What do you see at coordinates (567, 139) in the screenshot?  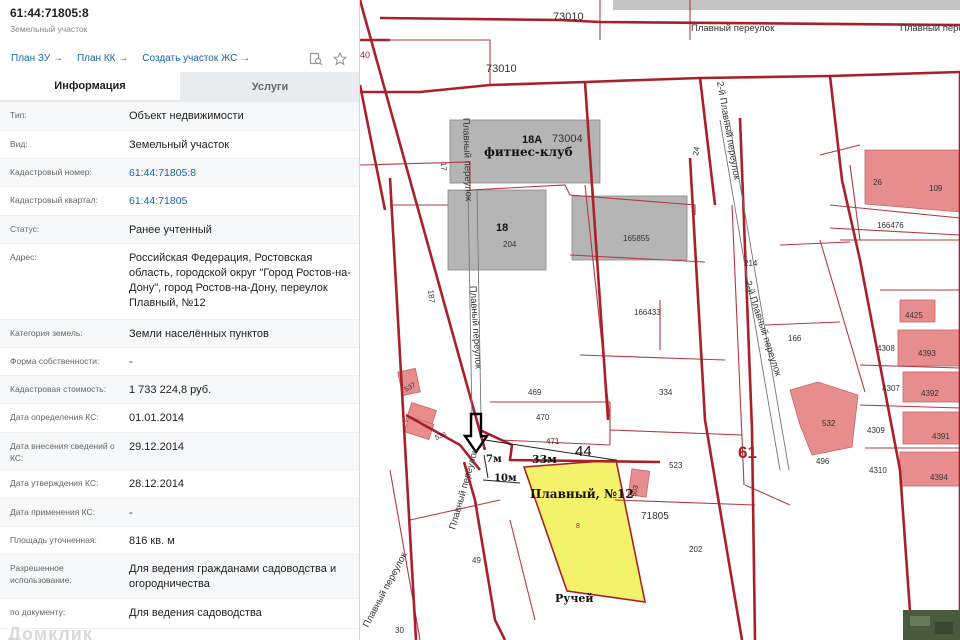 I see `quarter-label: 73004` at bounding box center [567, 139].